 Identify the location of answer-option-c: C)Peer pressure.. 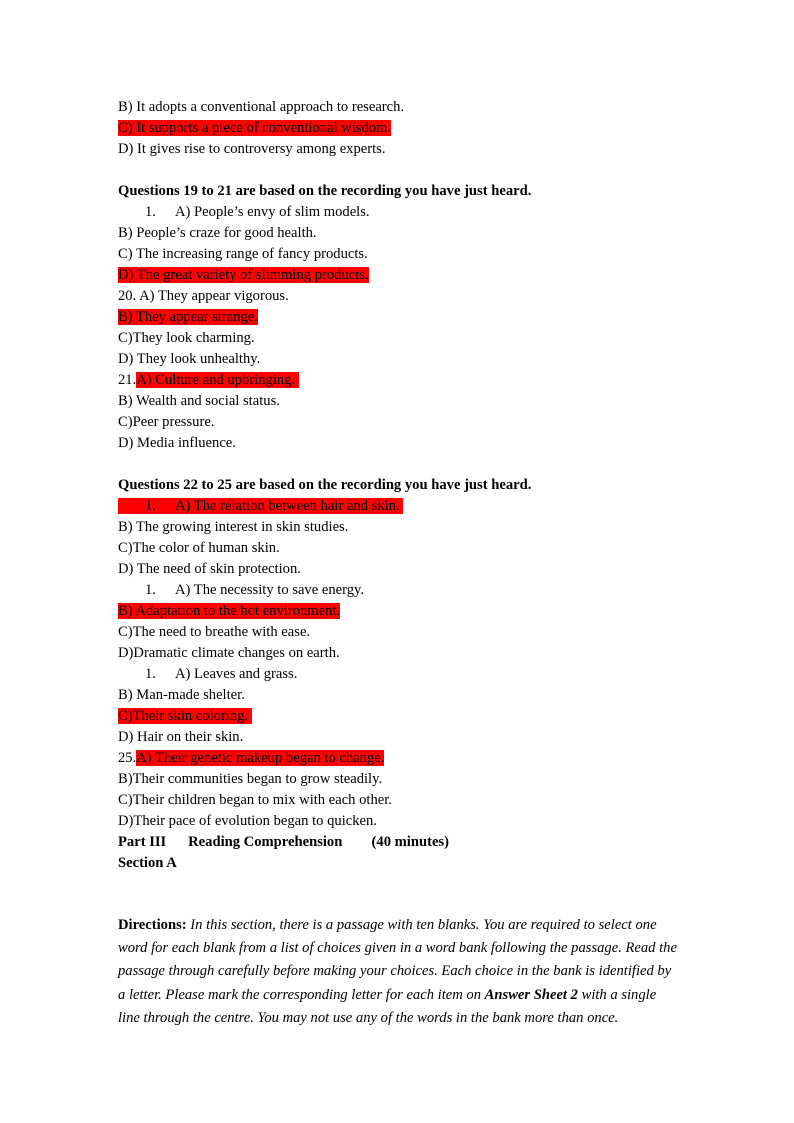
(398, 422).